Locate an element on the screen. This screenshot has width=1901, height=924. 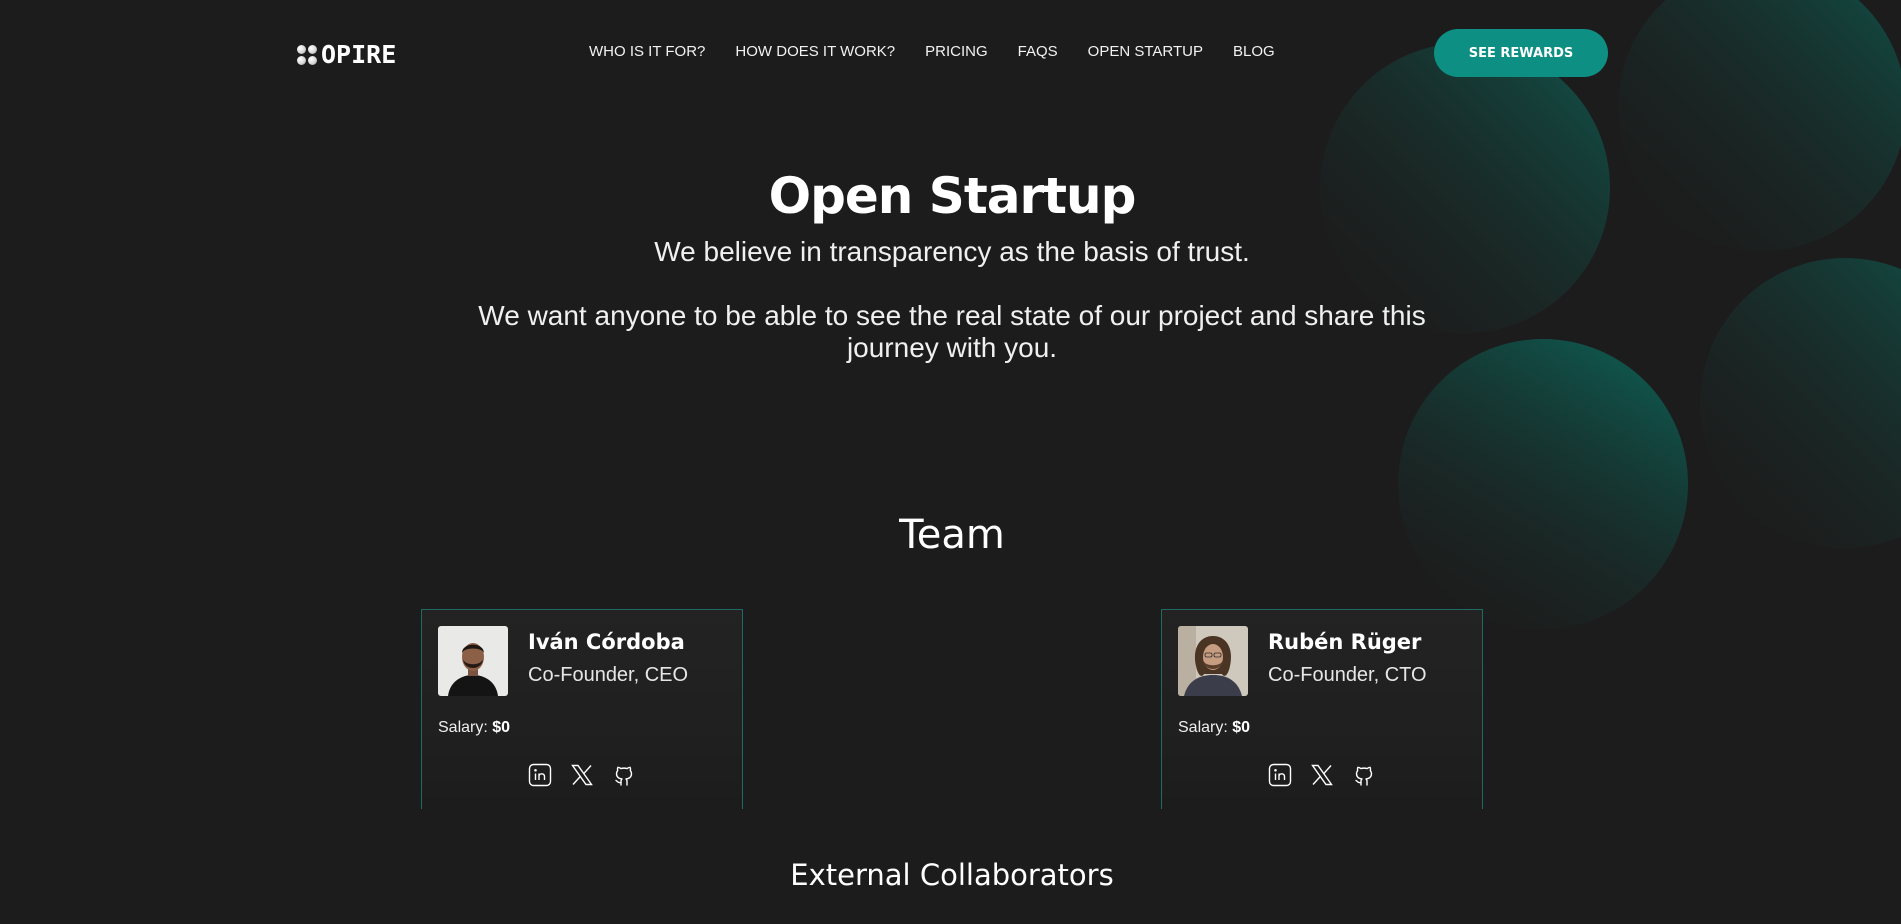
page-title: Open Startup is located at coordinates (952, 196).